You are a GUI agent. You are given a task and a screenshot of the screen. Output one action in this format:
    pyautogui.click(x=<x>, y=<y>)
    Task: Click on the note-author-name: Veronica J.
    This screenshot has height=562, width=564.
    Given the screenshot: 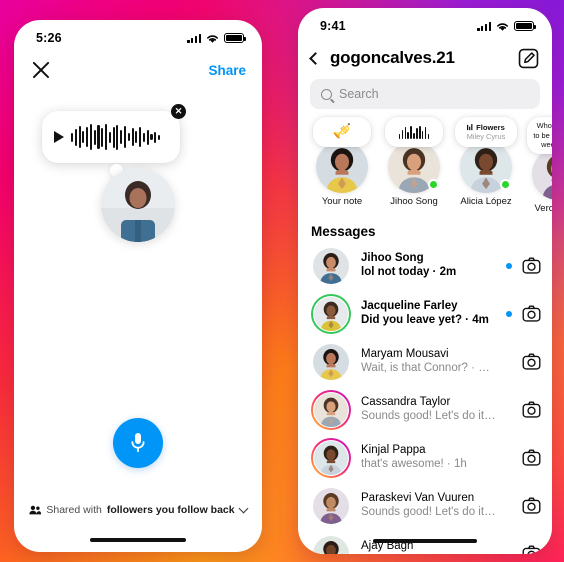 What is the action you would take?
    pyautogui.click(x=543, y=208)
    